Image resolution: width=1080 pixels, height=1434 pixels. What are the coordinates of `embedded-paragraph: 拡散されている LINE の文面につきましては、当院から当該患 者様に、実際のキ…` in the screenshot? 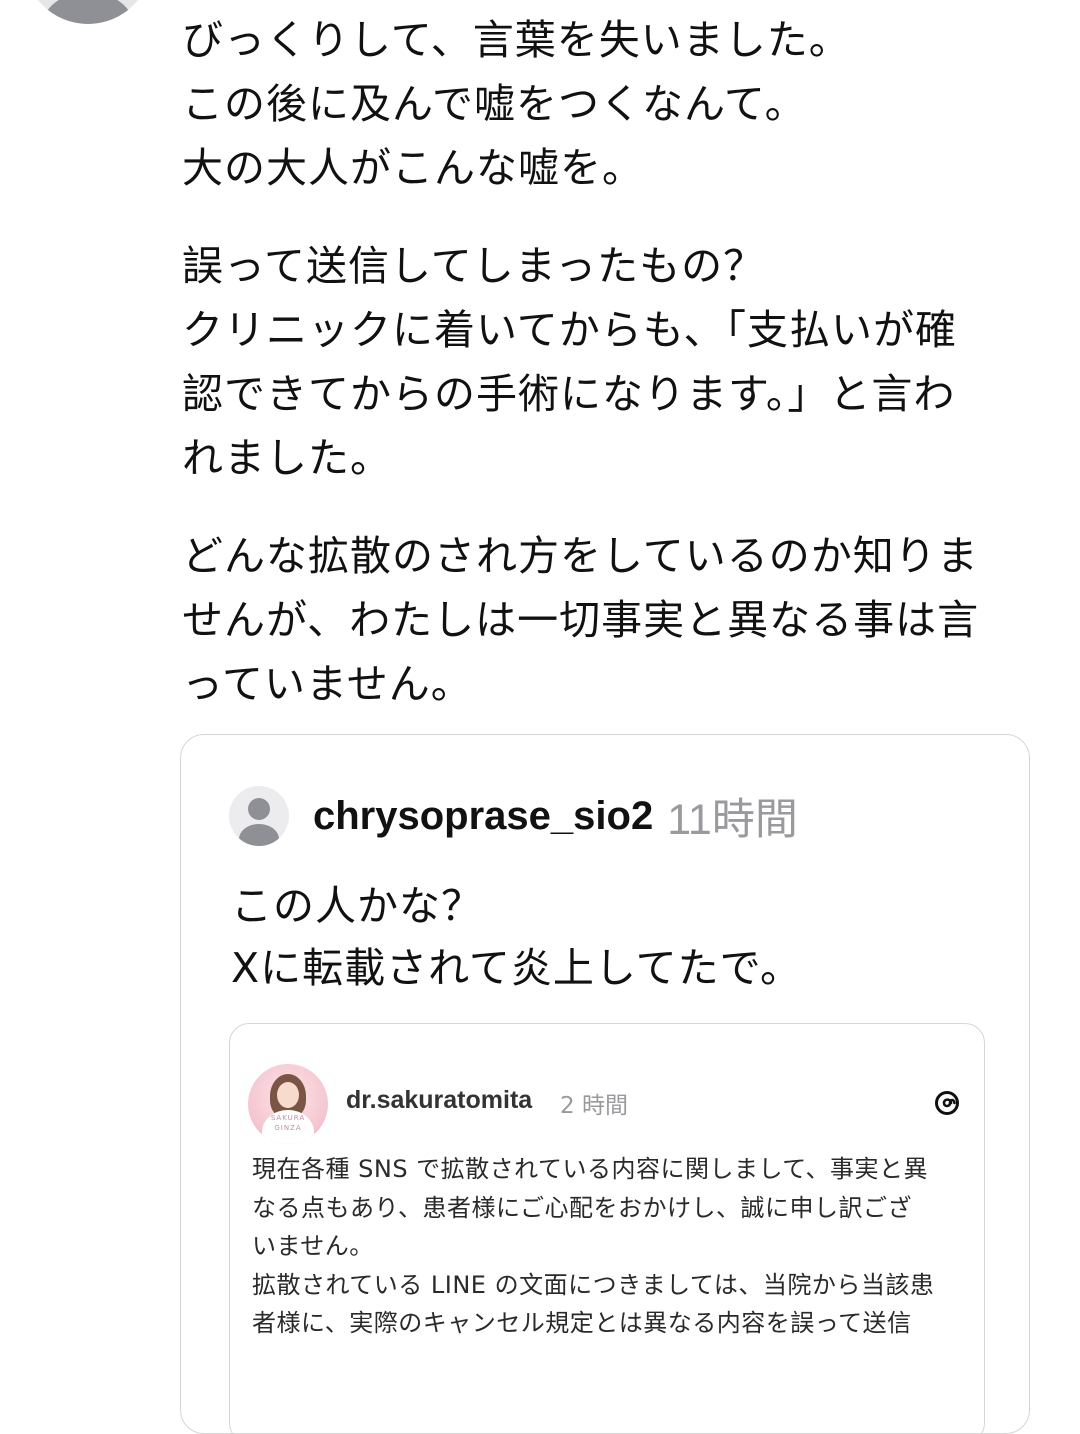 It's located at (593, 1304).